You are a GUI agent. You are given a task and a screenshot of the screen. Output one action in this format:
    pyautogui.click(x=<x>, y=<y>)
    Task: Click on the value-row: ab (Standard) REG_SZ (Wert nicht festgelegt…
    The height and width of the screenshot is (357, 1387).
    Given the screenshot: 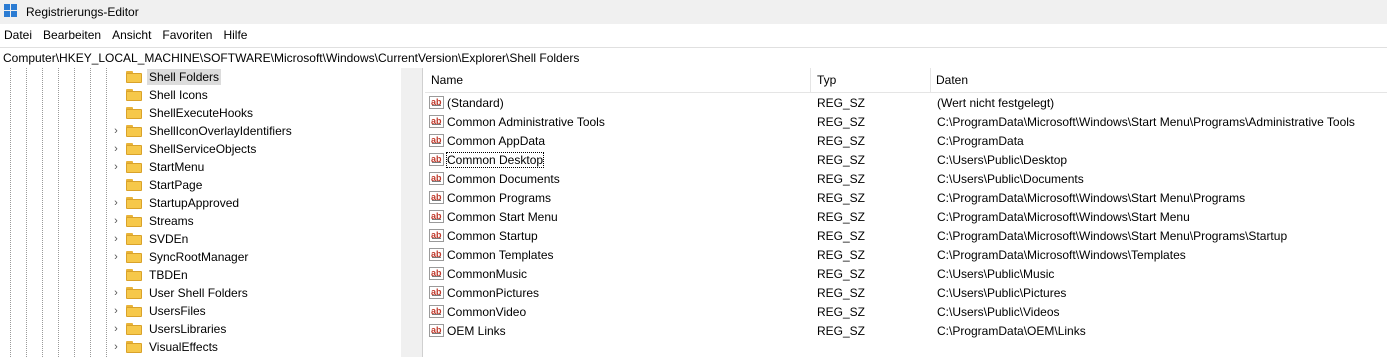 What is the action you would take?
    pyautogui.click(x=906, y=102)
    